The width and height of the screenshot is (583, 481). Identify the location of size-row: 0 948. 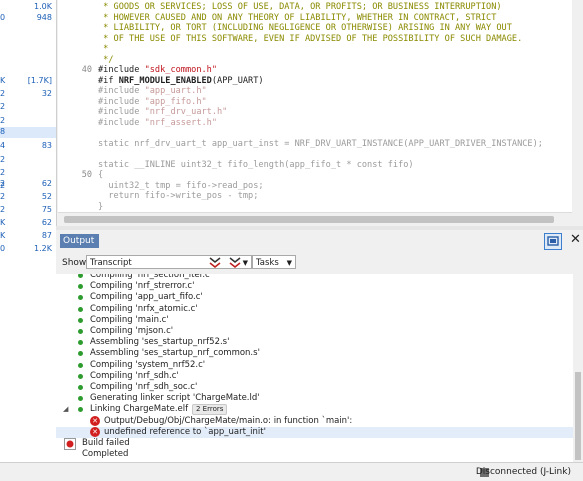
(28, 18).